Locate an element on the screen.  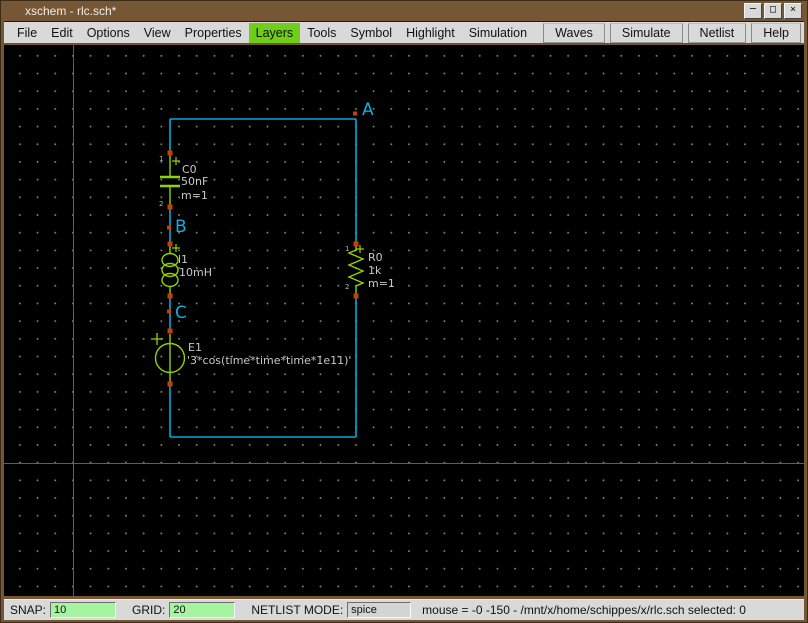
netlist-mode-input: spice is located at coordinates (379, 610).